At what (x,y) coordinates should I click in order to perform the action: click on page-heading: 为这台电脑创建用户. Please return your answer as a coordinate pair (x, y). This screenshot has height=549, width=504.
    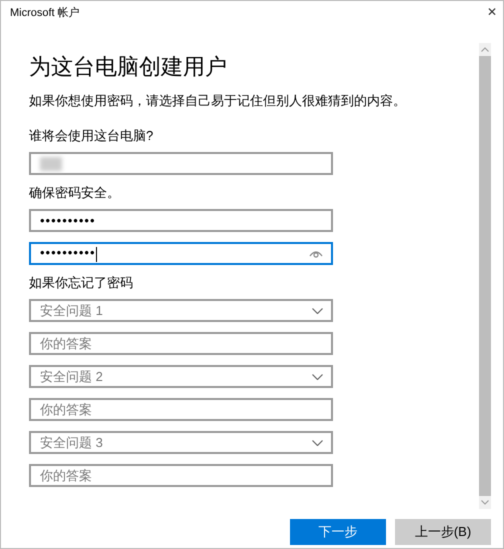
    Looking at the image, I should click on (128, 67).